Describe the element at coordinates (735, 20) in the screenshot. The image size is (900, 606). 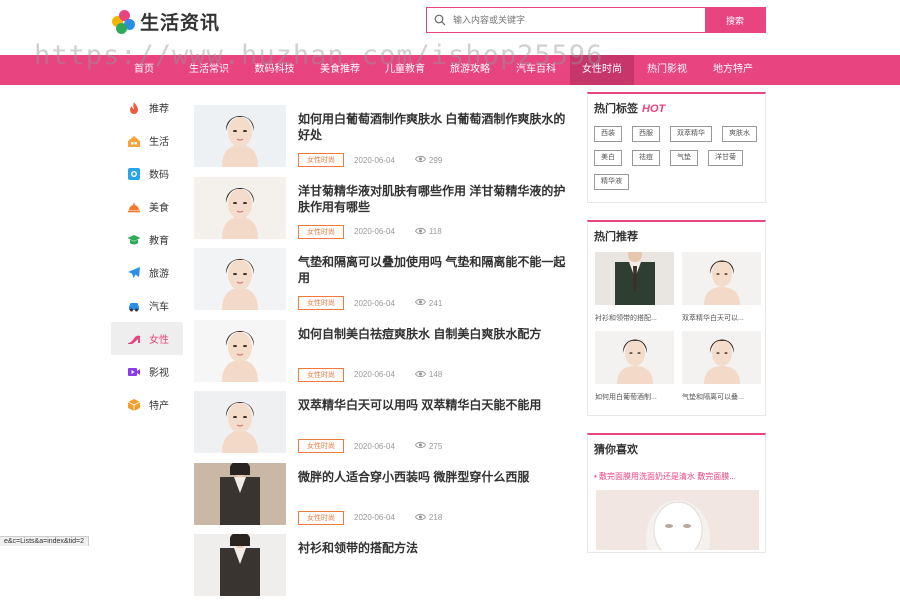
I see `search-button: 搜索` at that location.